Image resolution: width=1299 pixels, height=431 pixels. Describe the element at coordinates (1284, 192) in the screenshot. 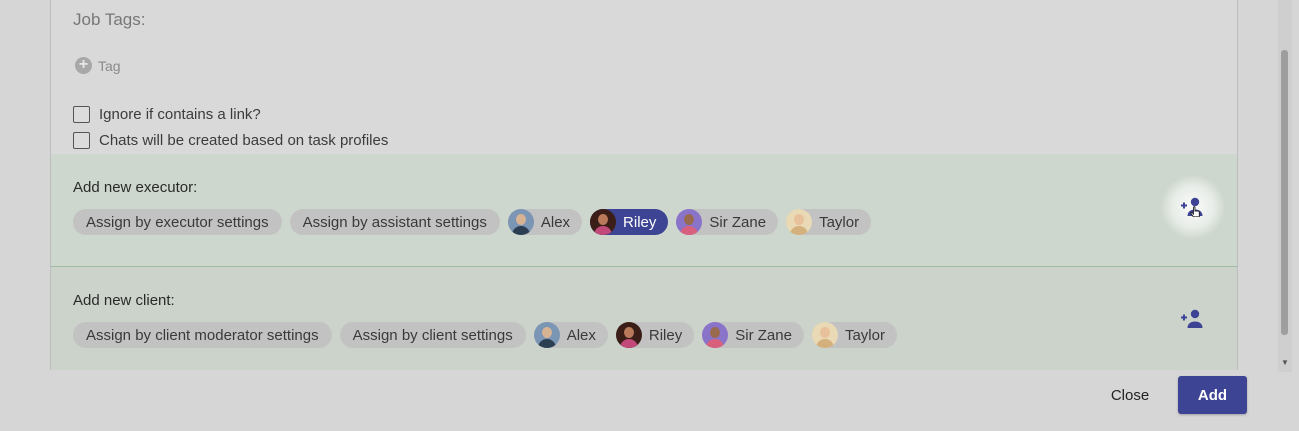

I see `scrollbar-thumb` at that location.